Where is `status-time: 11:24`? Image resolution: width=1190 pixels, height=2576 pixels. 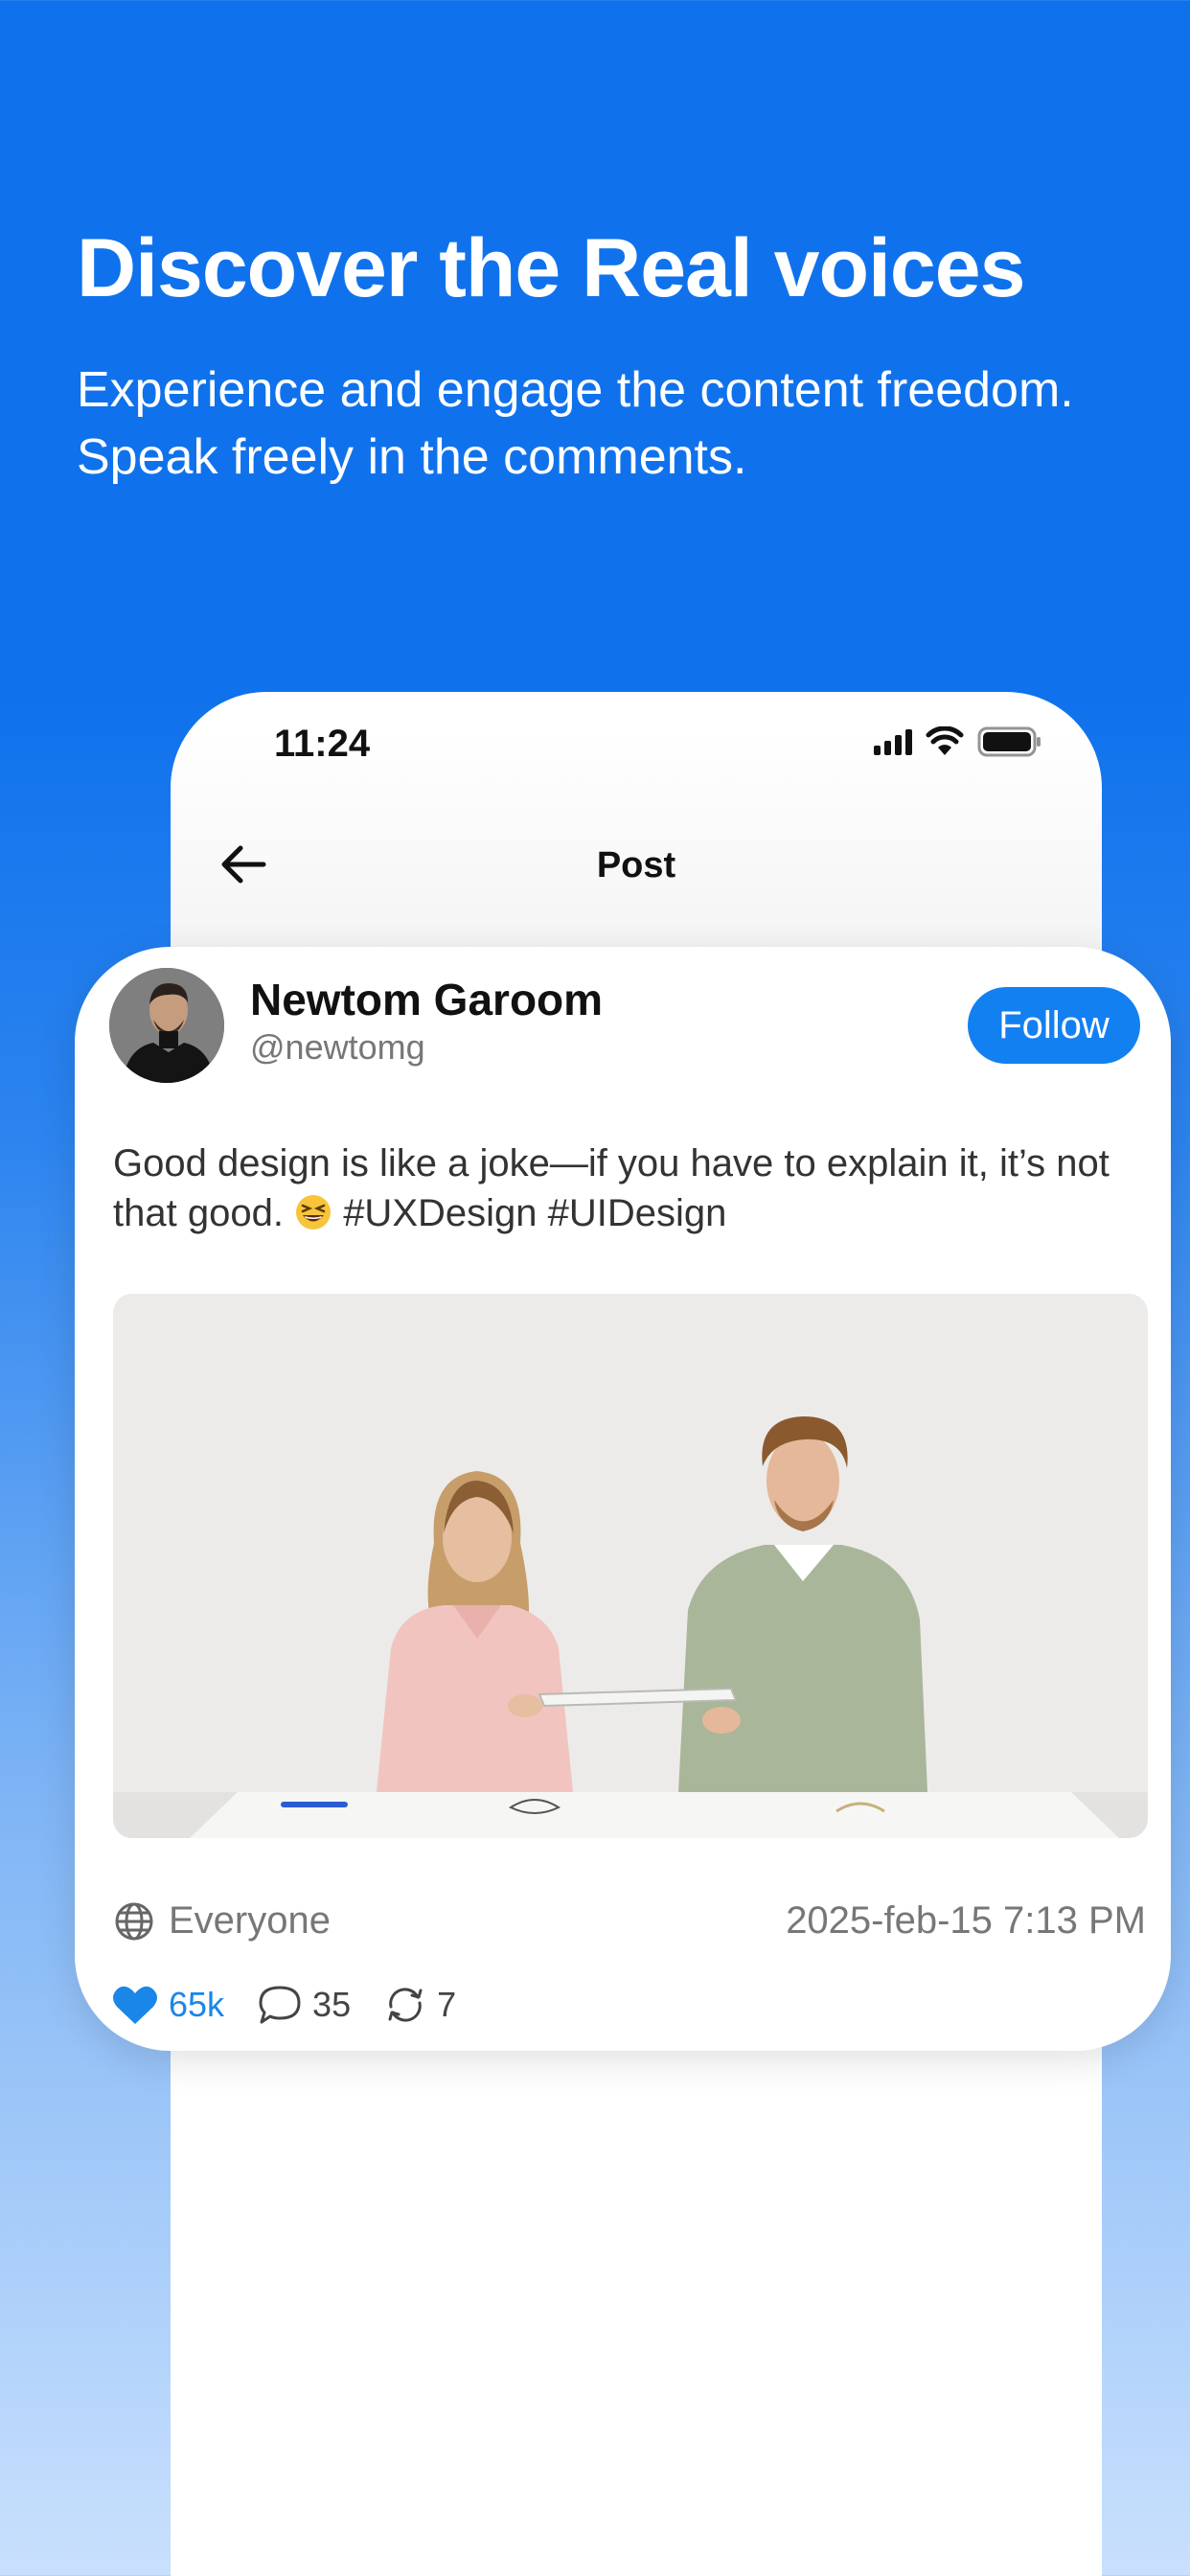 status-time: 11:24 is located at coordinates (323, 744).